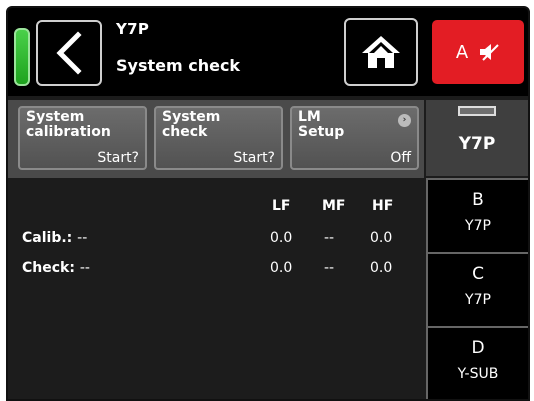 The width and height of the screenshot is (534, 401). I want to click on mute-channel-label: A, so click(462, 52).